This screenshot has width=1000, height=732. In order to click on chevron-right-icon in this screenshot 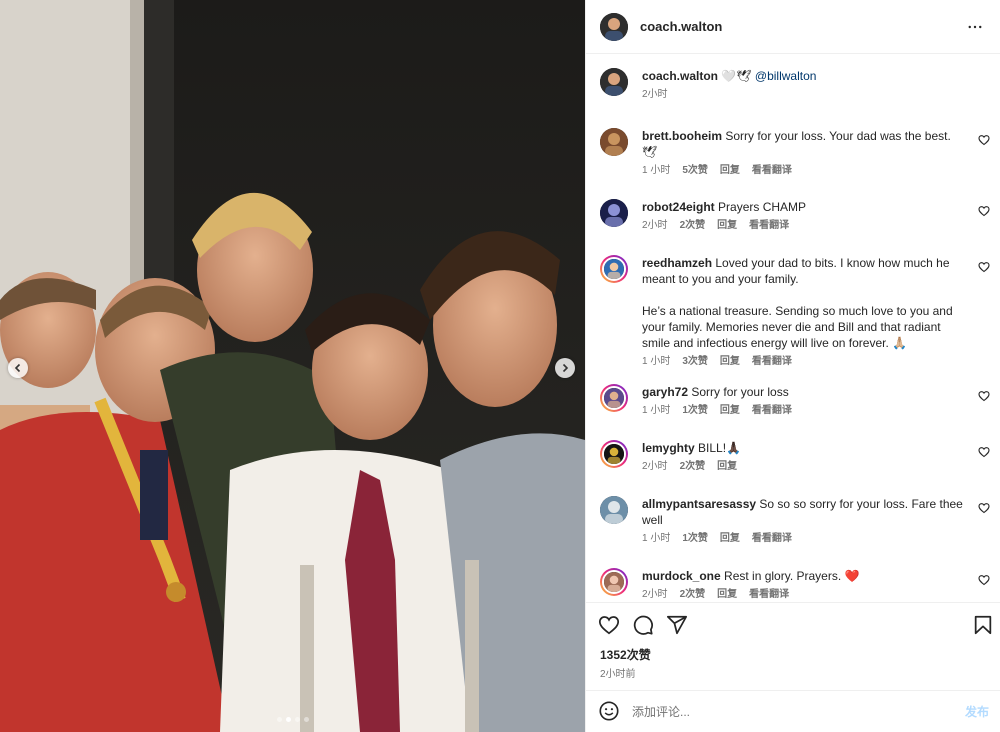, I will do `click(565, 368)`.